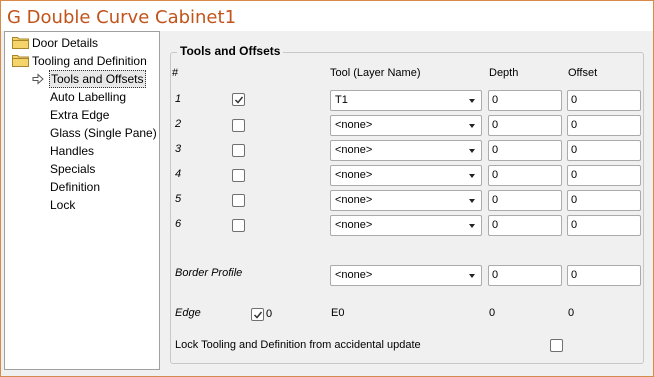  Describe the element at coordinates (188, 313) in the screenshot. I see `edge-label: Edge` at that location.